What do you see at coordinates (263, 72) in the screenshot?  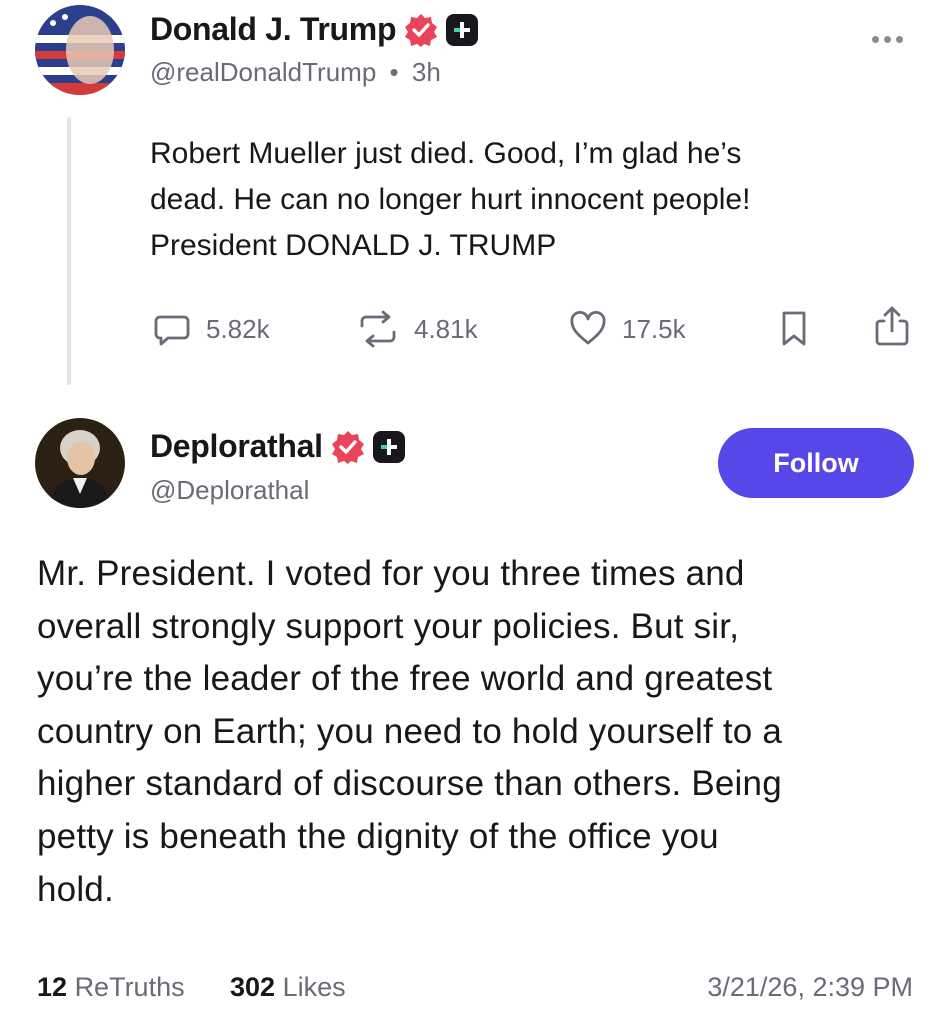 I see `author-handle: @realDonaldTrump` at bounding box center [263, 72].